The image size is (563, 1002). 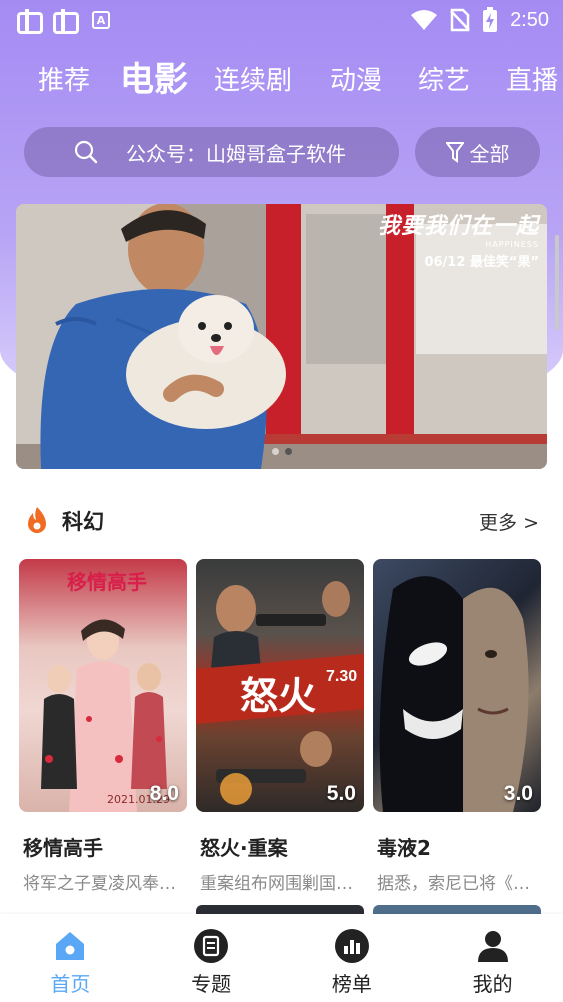 I want to click on movie-poster: 3.0, so click(x=457, y=685).